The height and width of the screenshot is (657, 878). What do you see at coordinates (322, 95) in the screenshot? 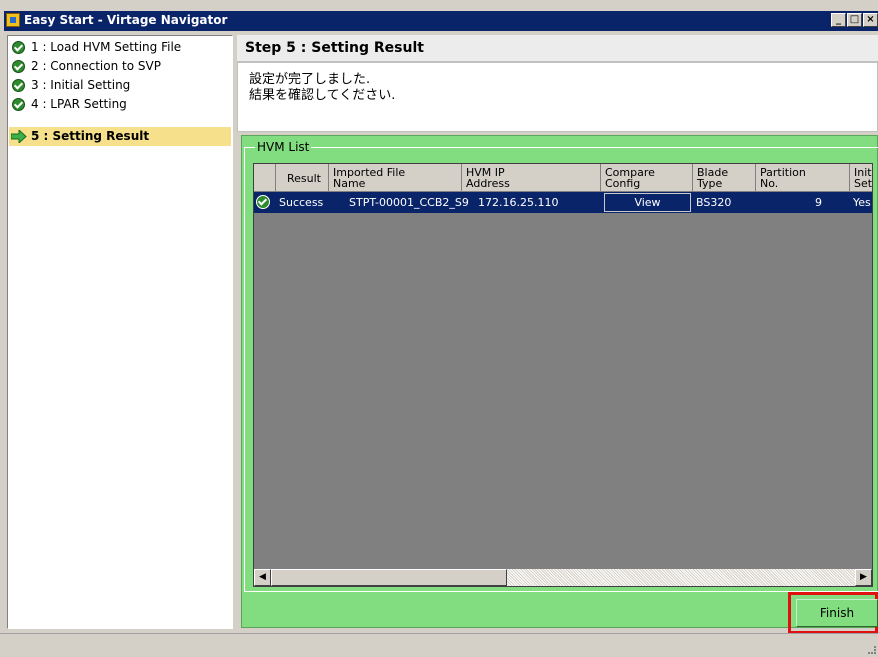
I see `message-line: 結果を確認してください.` at bounding box center [322, 95].